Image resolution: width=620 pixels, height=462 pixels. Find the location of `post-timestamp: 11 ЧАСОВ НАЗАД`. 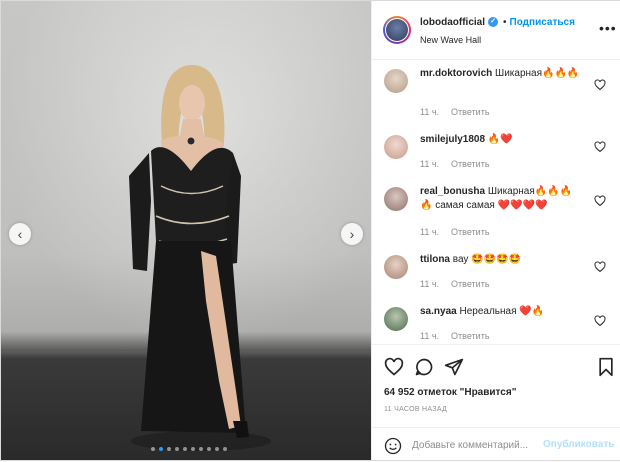

post-timestamp: 11 ЧАСОВ НАЗАД is located at coordinates (415, 409).